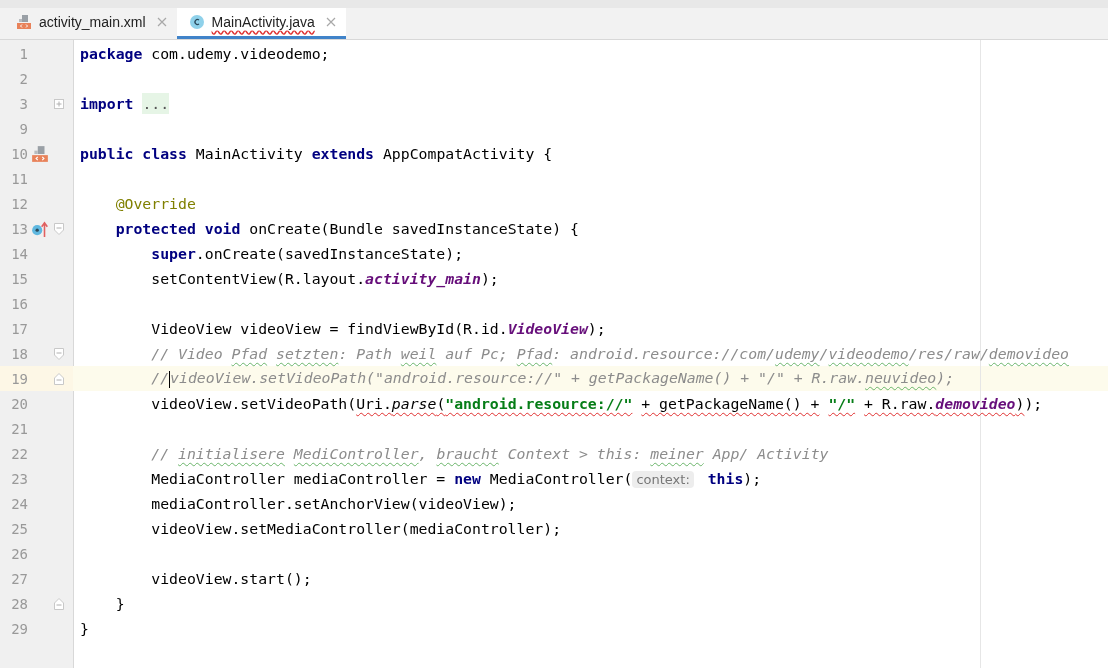 The image size is (1108, 668). I want to click on keyword-text: this, so click(725, 478).